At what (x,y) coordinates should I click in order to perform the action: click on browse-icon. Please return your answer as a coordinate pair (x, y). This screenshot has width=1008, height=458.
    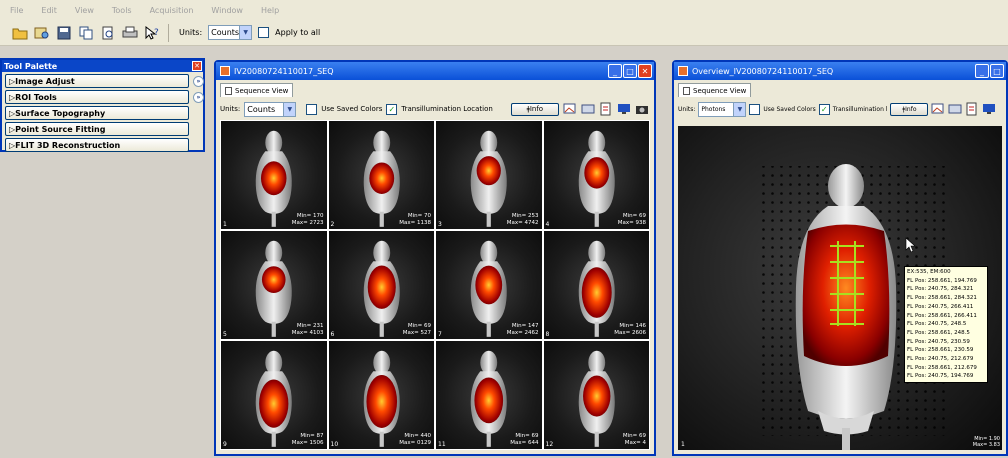
    Looking at the image, I should click on (42, 33).